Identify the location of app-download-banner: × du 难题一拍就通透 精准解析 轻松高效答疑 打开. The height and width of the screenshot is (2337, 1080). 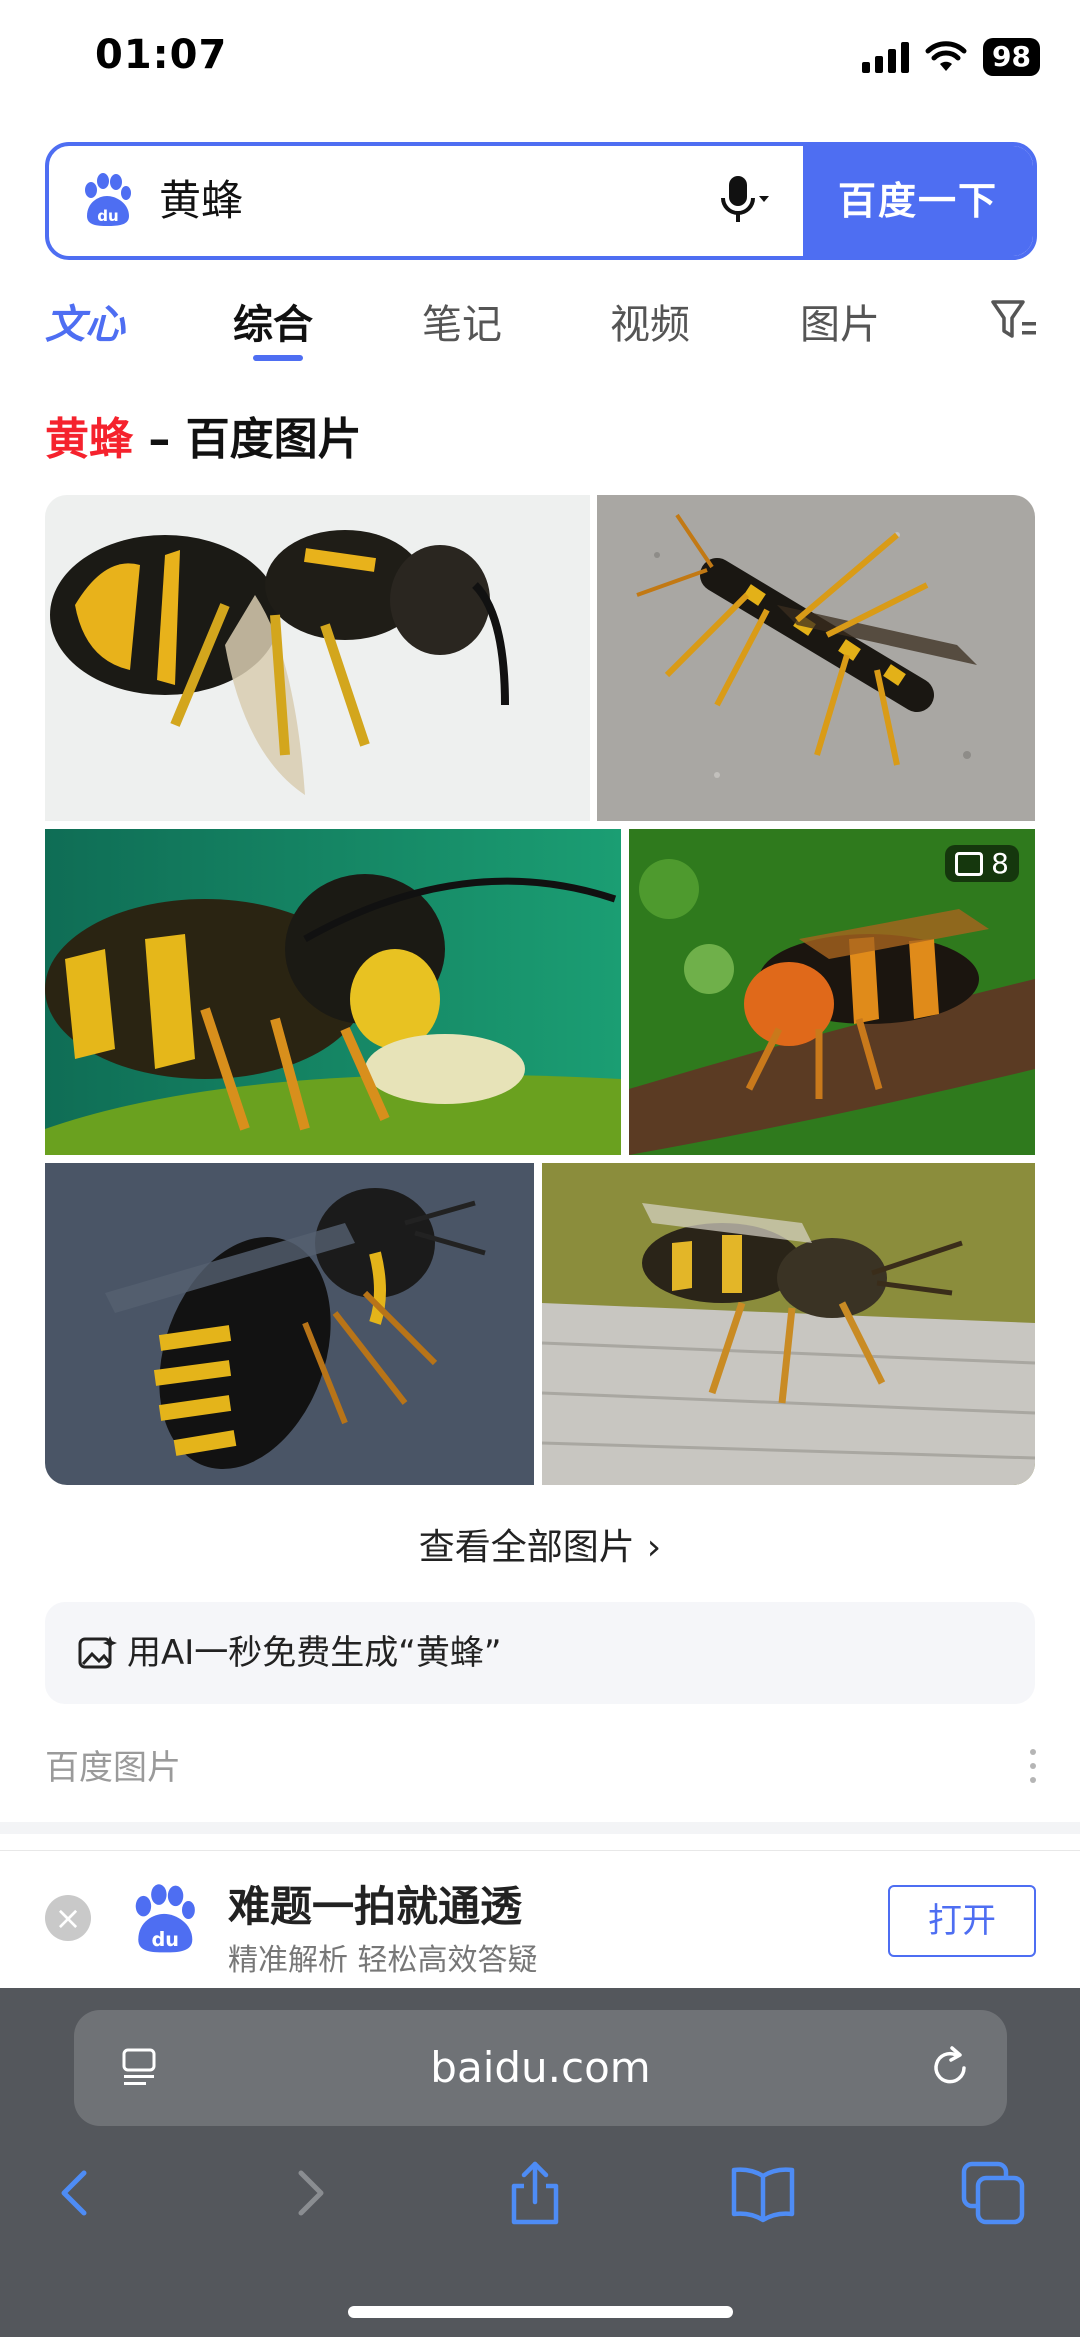
(540, 1919).